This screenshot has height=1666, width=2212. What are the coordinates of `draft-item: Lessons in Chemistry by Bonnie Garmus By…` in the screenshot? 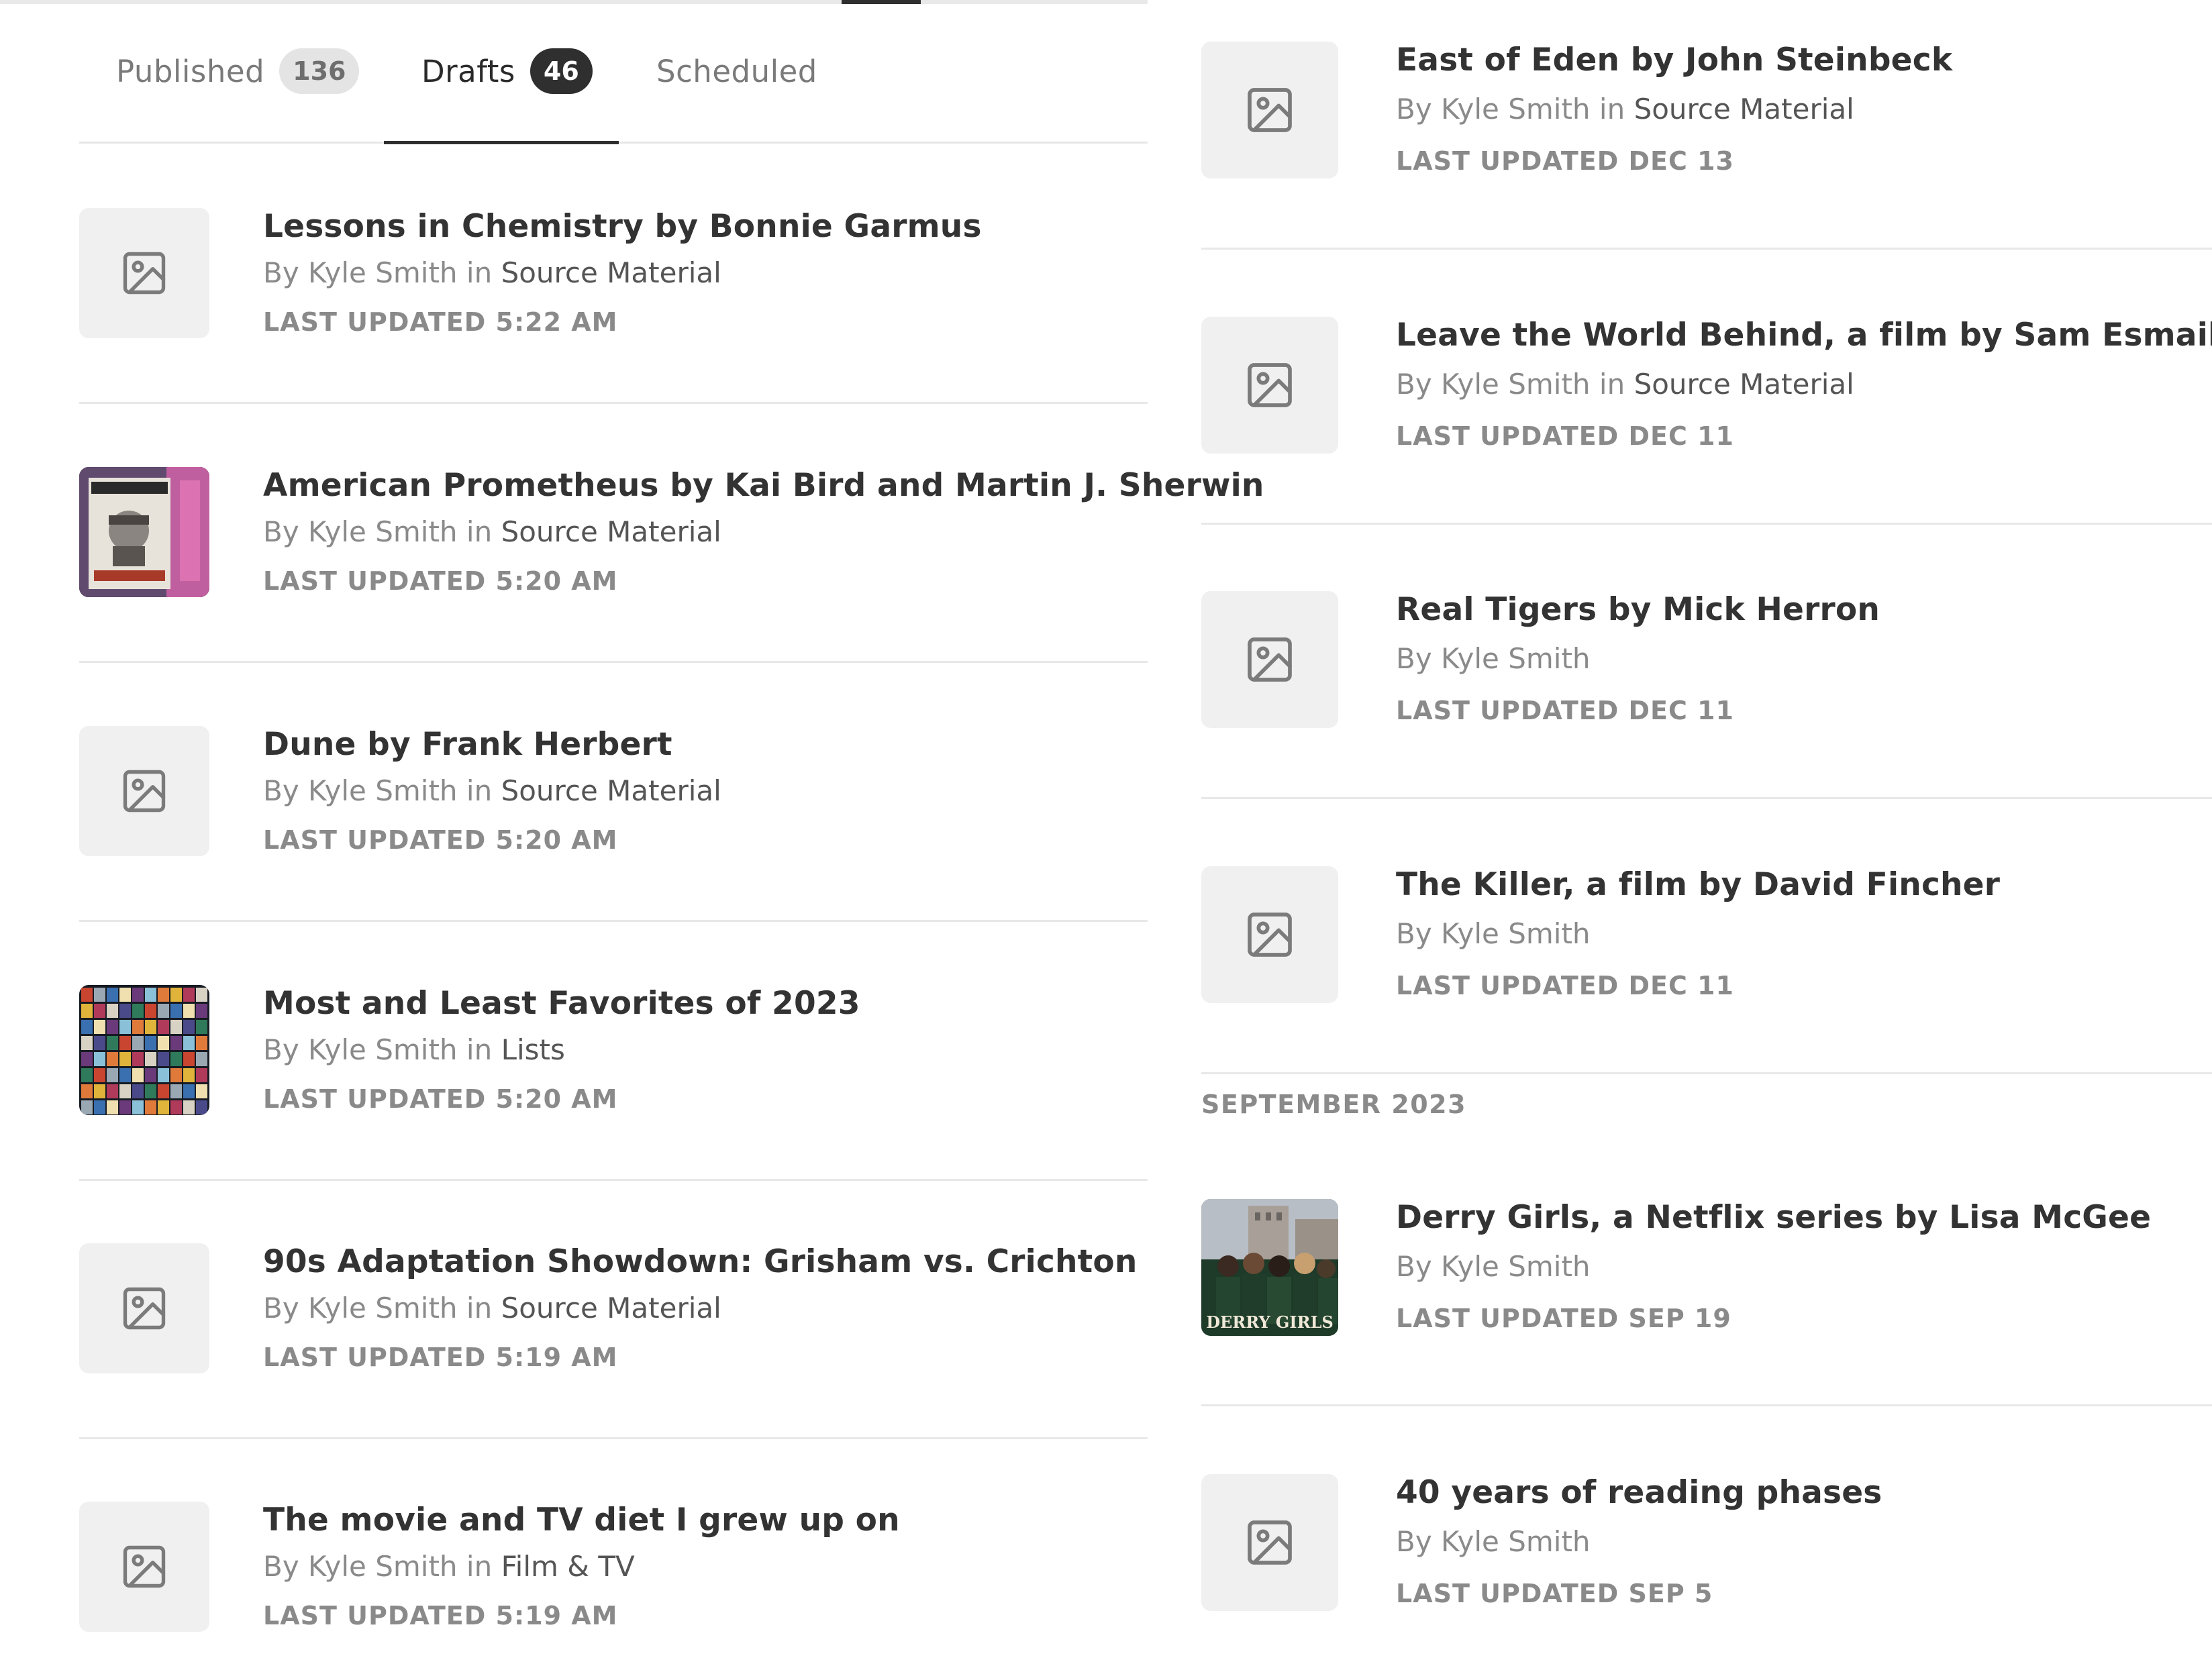 It's located at (613, 275).